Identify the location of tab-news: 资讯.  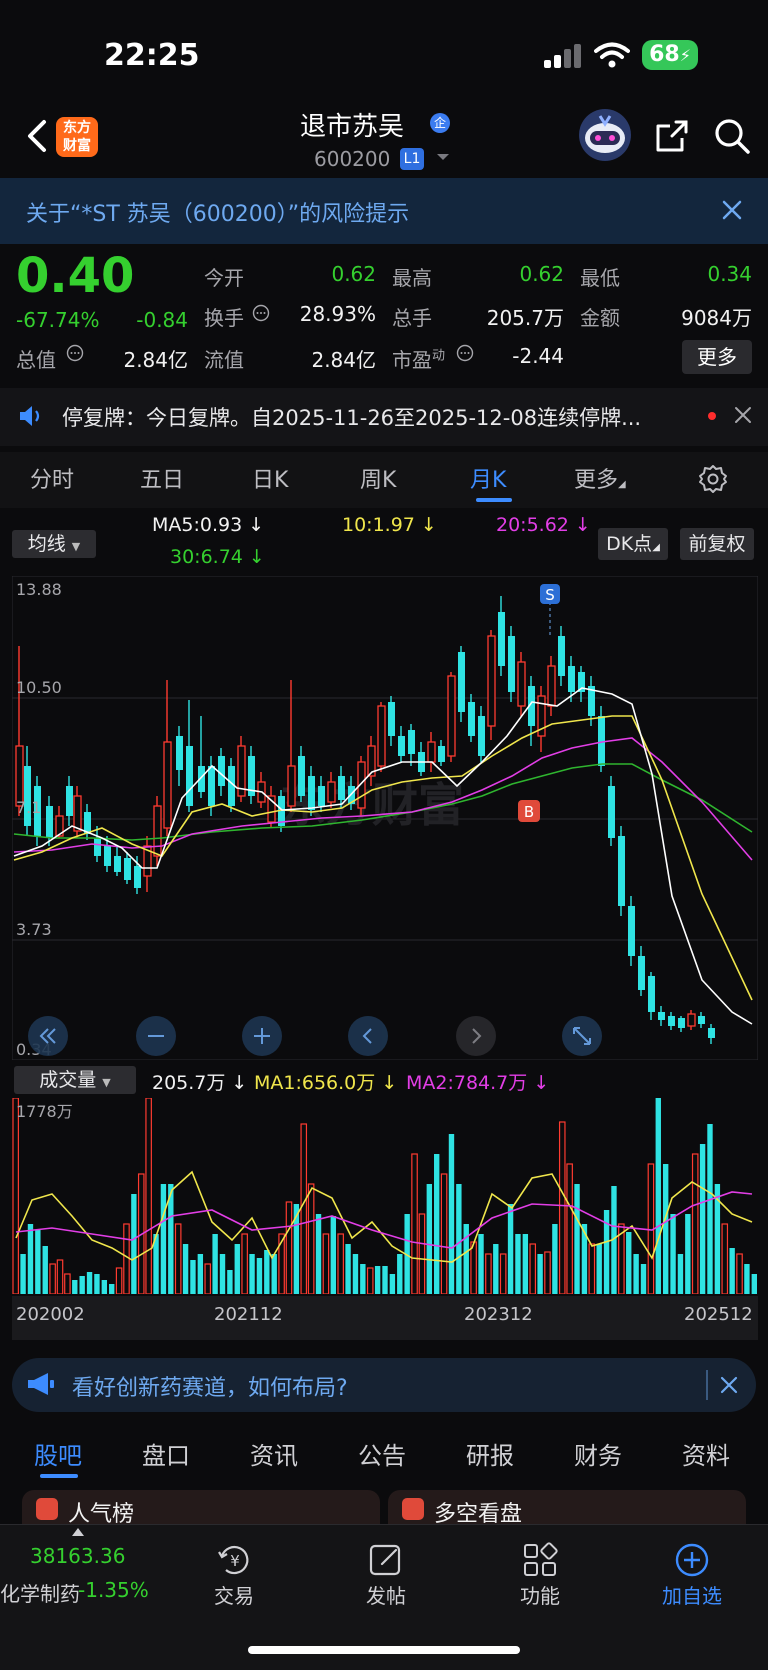
(274, 1453).